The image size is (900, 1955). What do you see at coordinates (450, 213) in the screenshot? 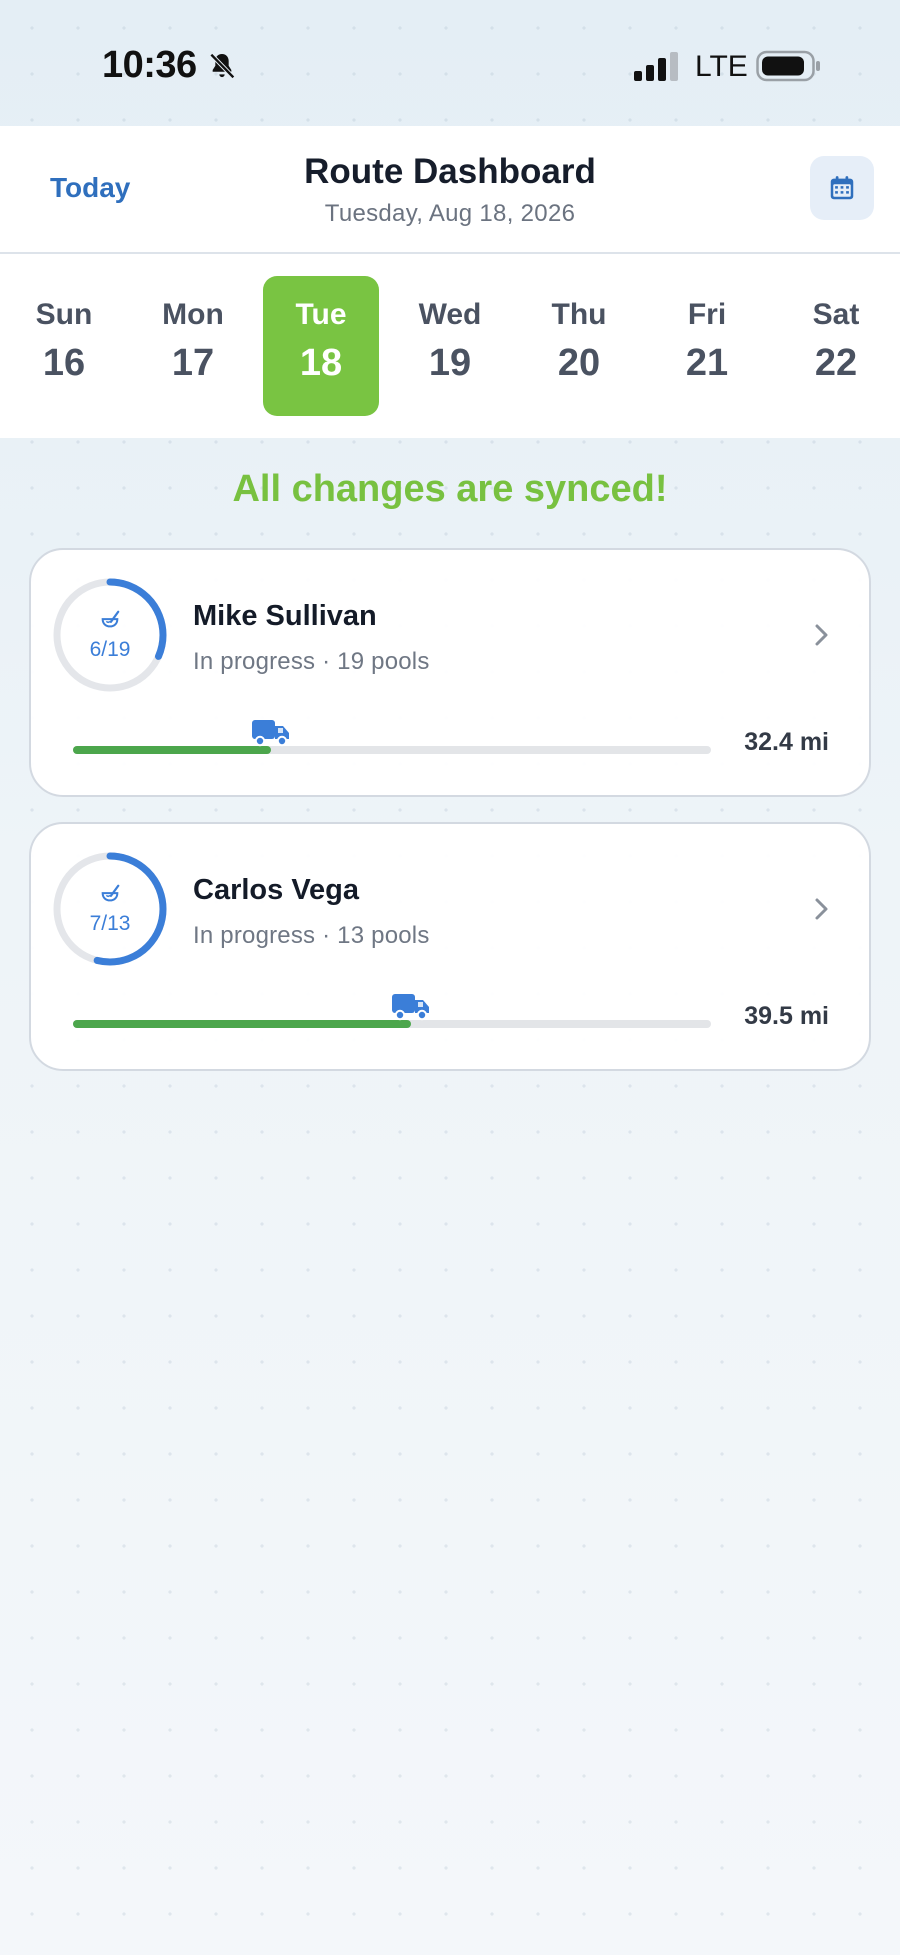
I see `page-subtitle: Tuesday, Aug 18, 2026` at bounding box center [450, 213].